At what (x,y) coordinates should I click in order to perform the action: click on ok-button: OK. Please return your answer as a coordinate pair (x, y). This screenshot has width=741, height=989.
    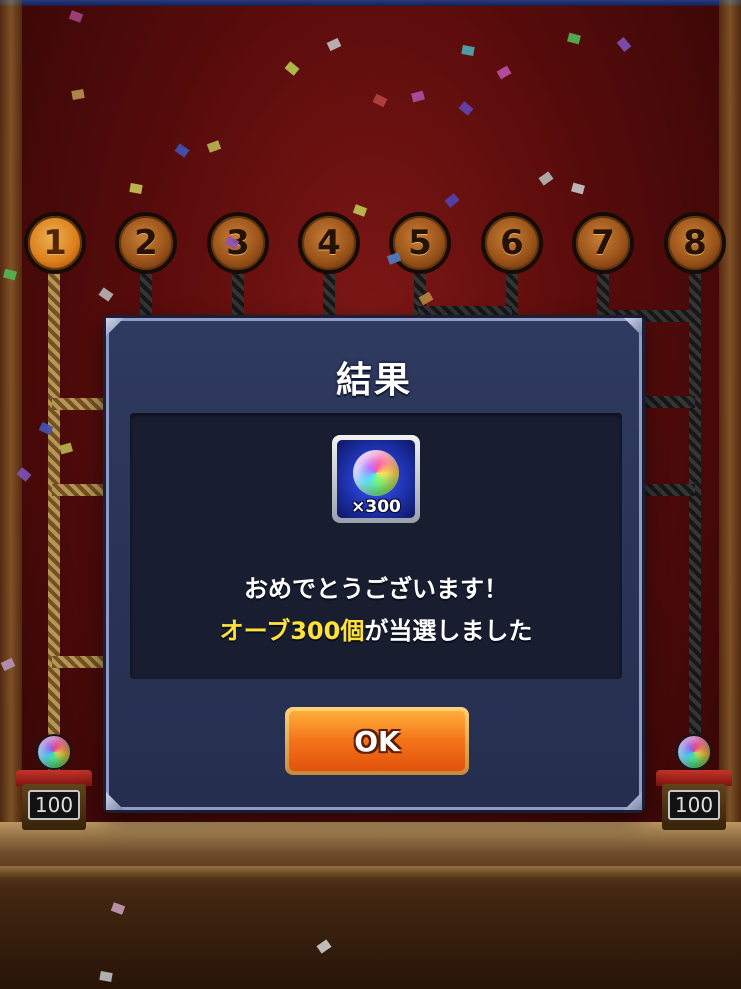
    Looking at the image, I should click on (377, 741).